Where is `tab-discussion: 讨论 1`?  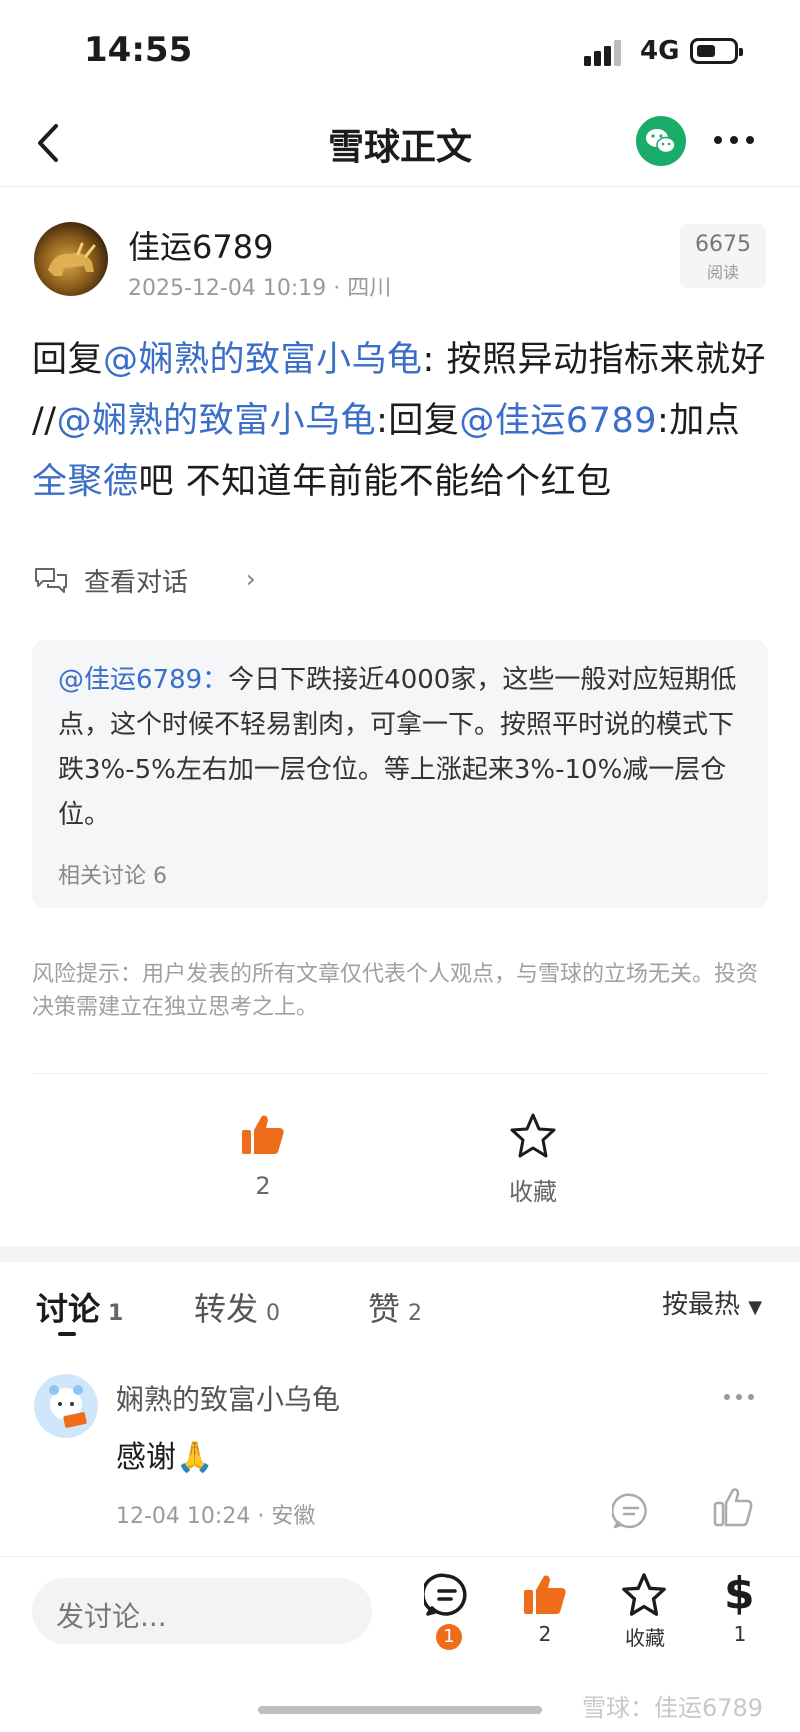
tab-discussion: 讨论 1 is located at coordinates (79, 1307).